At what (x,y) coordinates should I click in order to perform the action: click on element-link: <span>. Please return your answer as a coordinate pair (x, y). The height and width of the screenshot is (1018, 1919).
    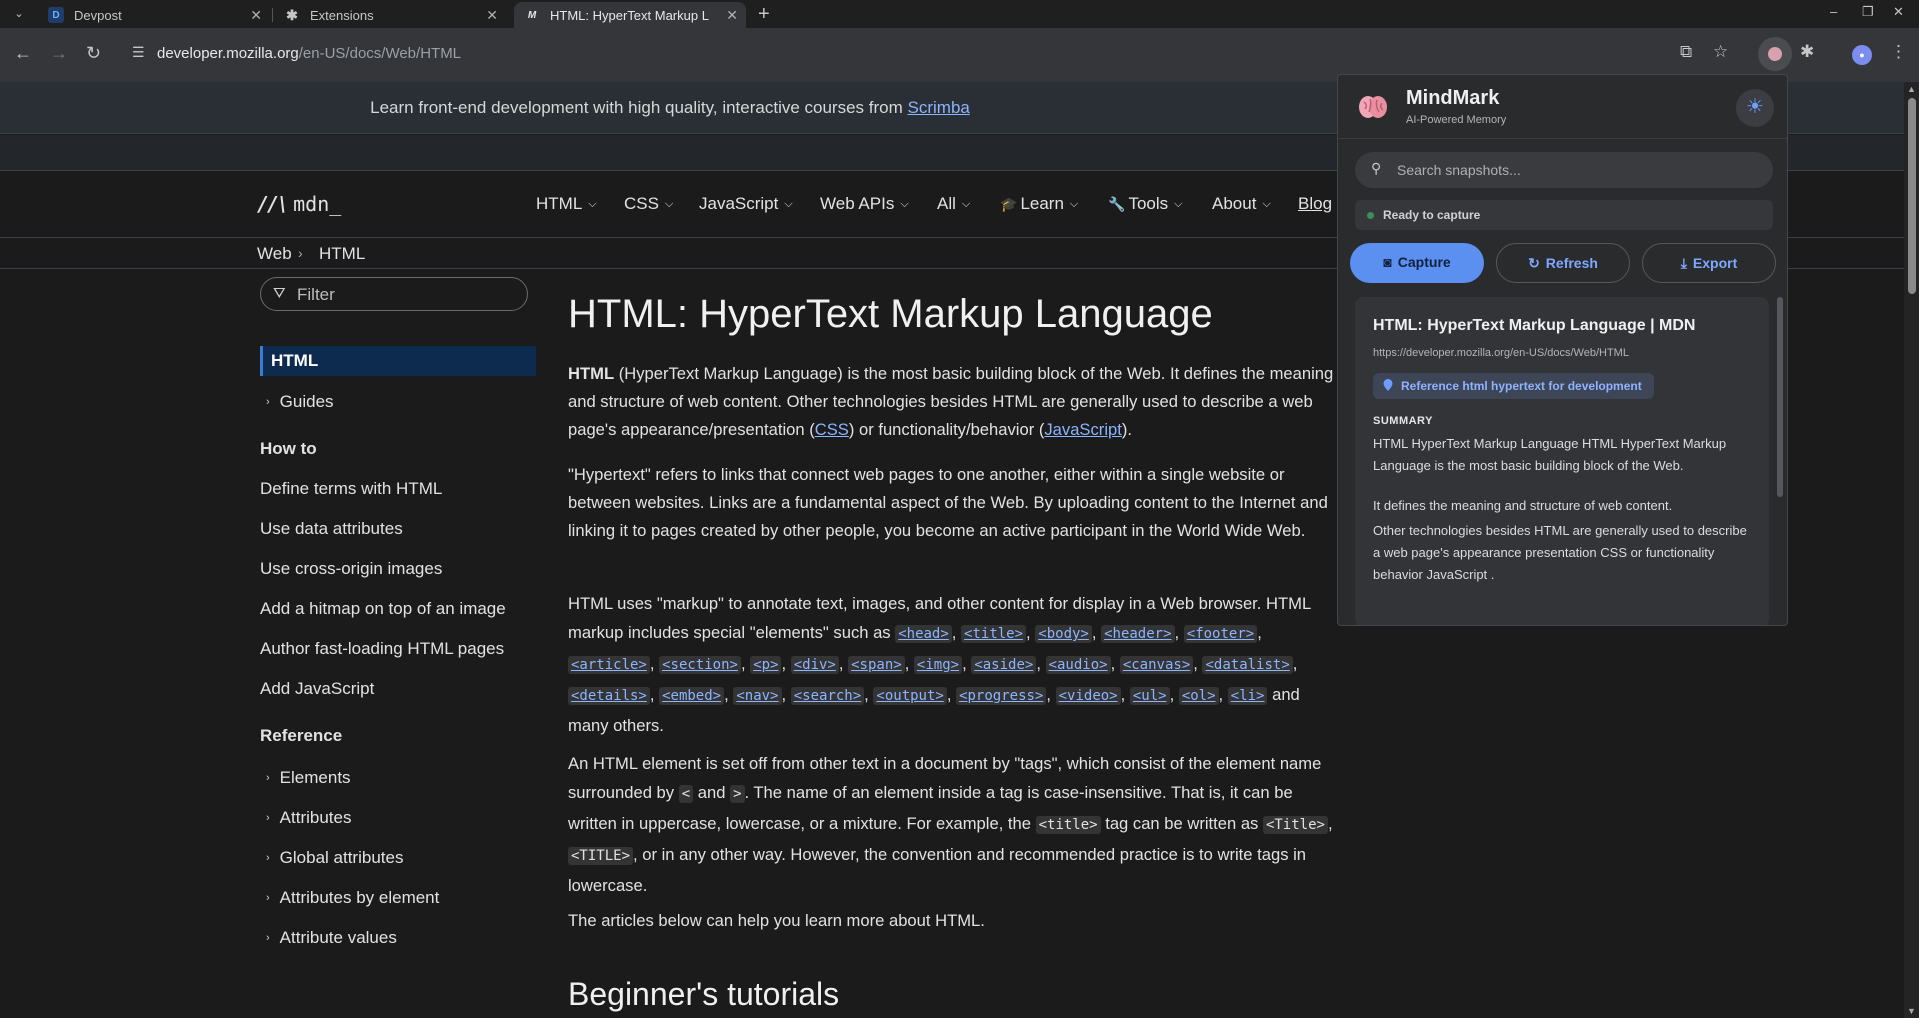
    Looking at the image, I should click on (876, 665).